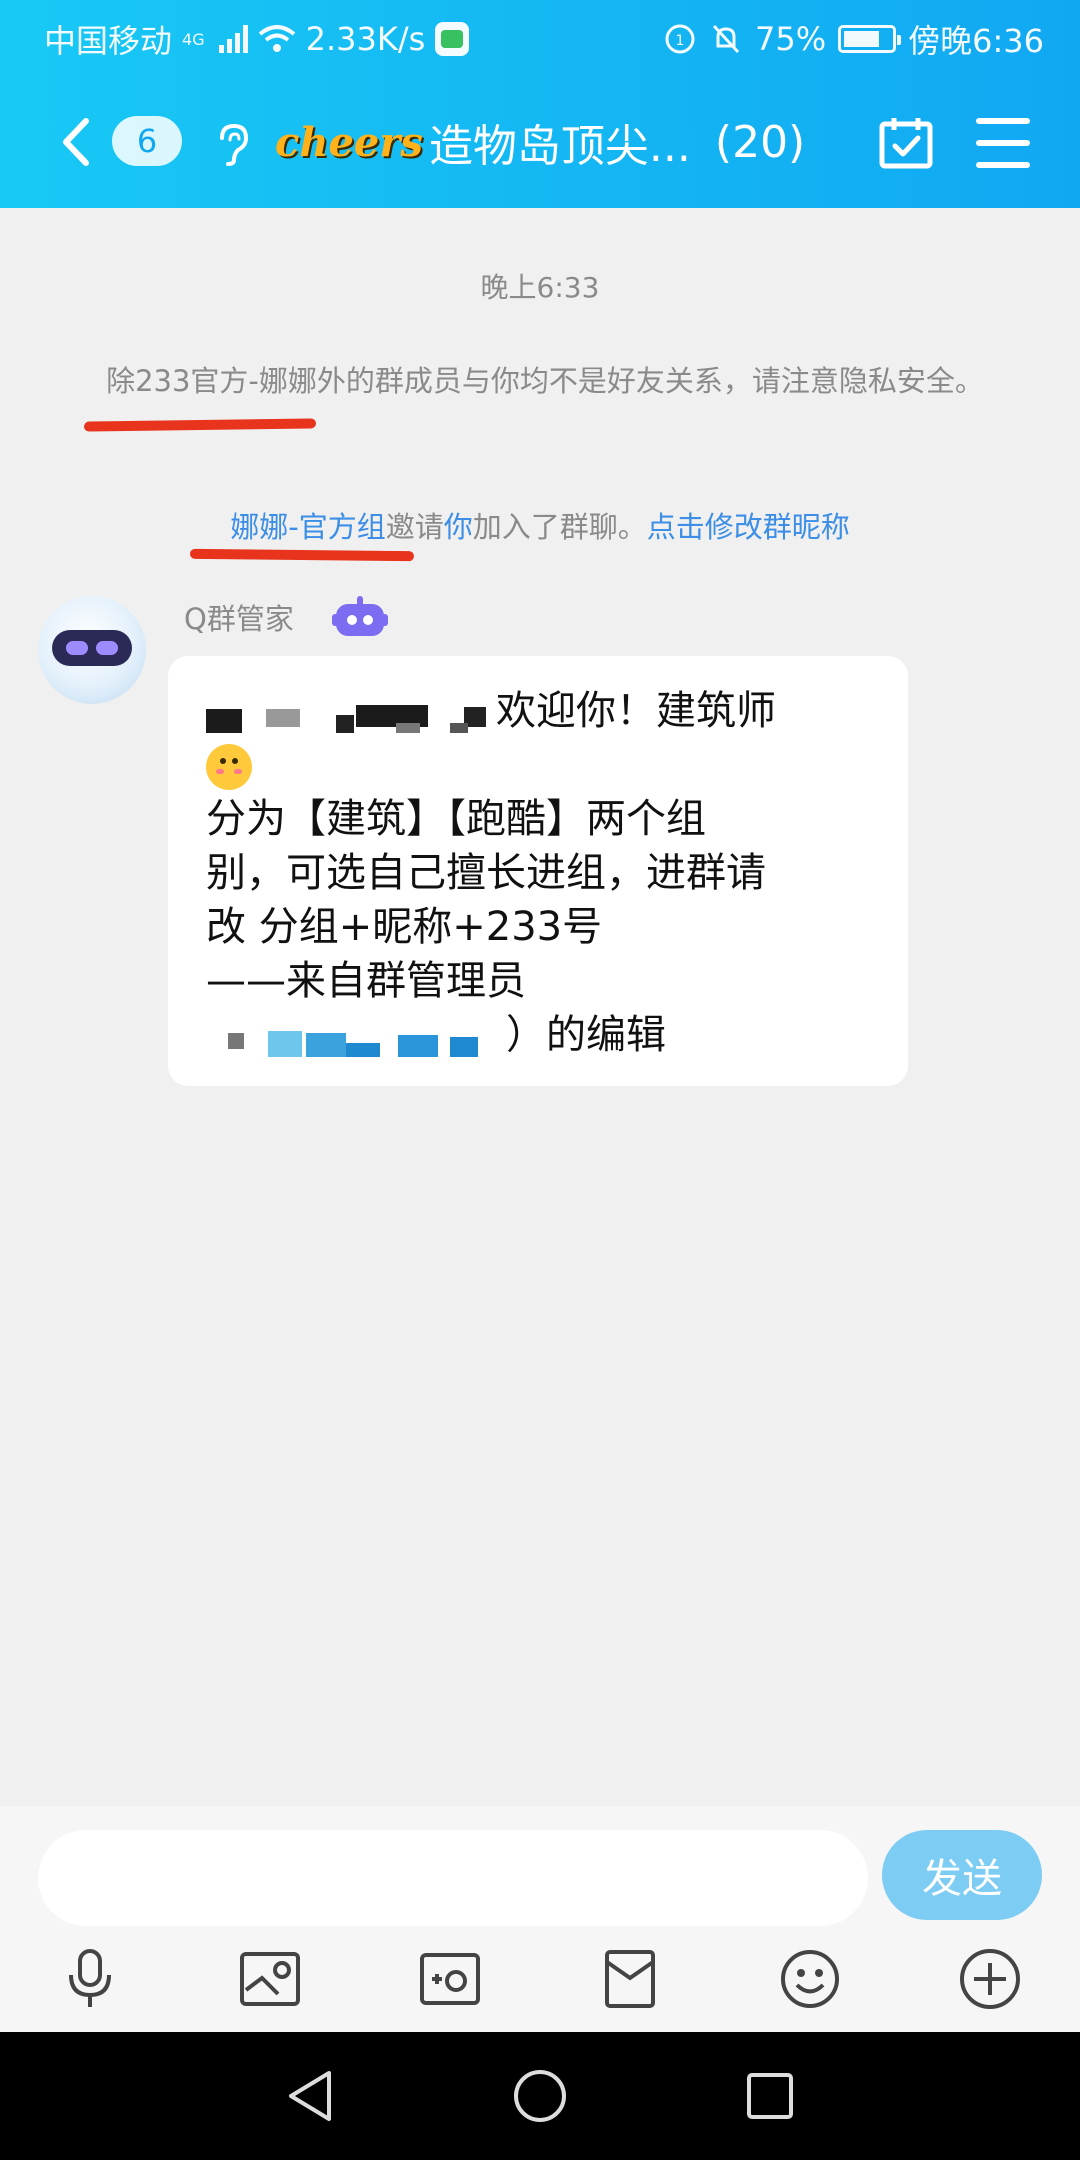 The height and width of the screenshot is (2160, 1080). I want to click on emoji-button, so click(810, 1979).